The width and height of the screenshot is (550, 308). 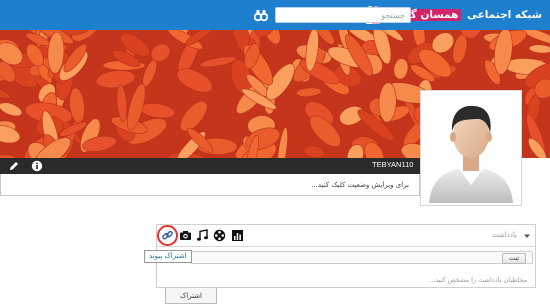 What do you see at coordinates (361, 257) in the screenshot?
I see `link-url-input: ثبت` at bounding box center [361, 257].